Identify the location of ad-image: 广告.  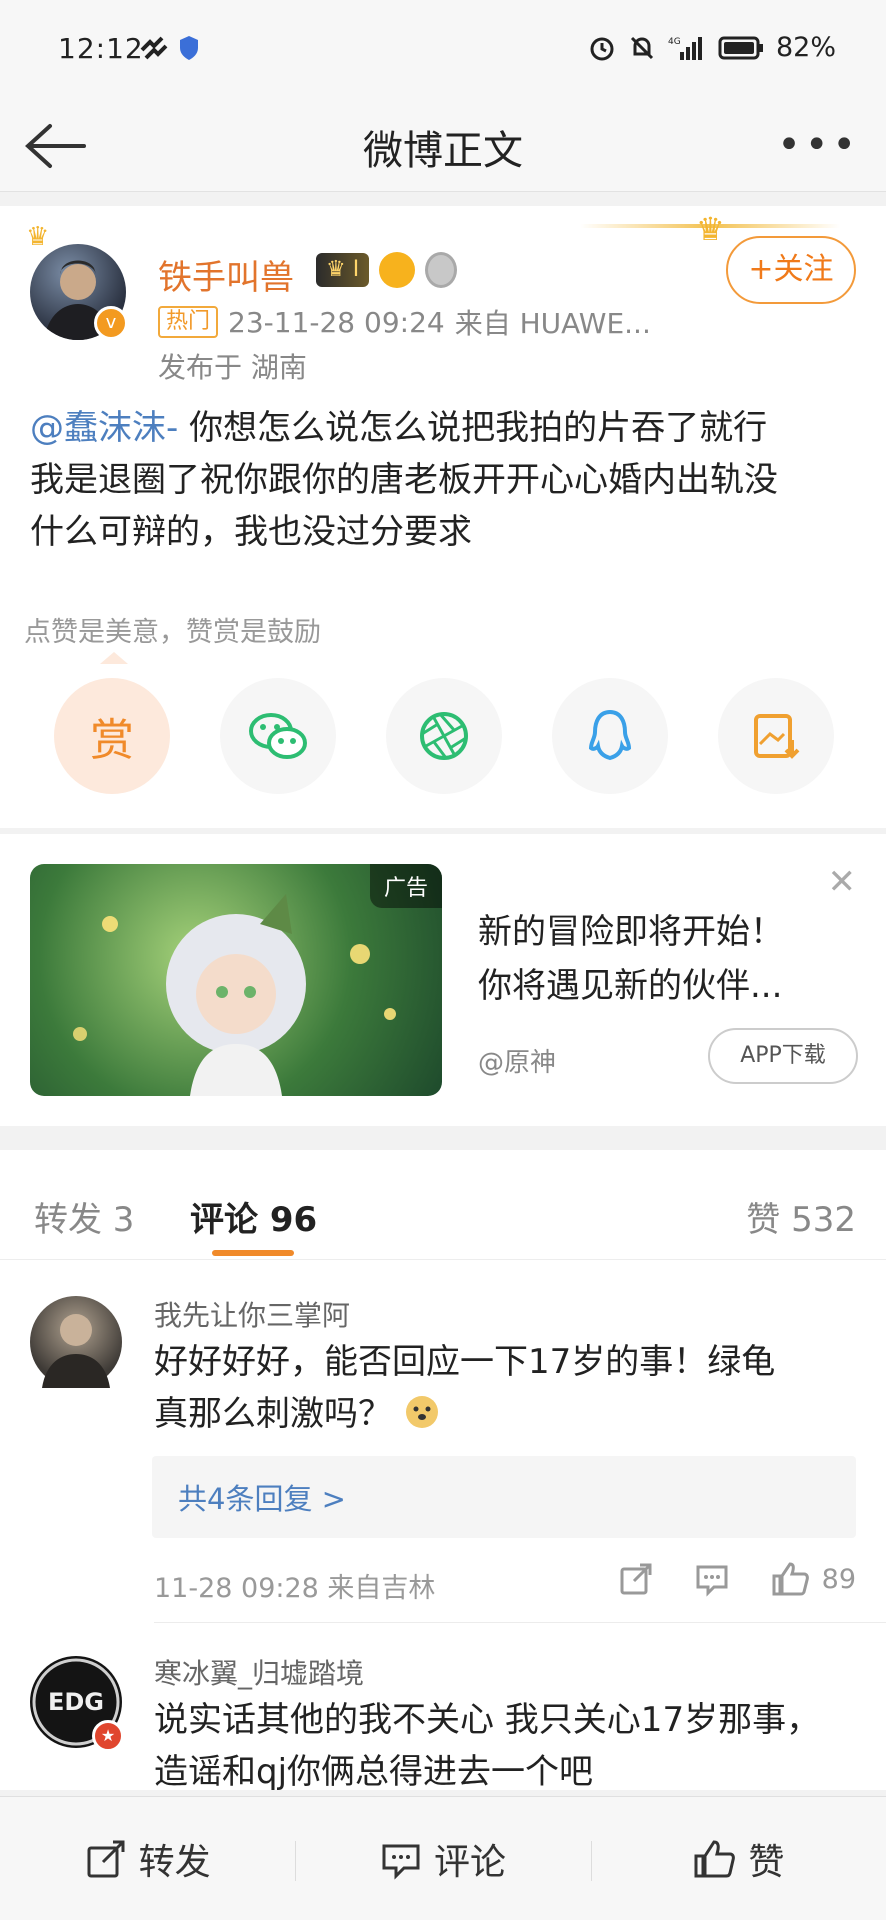
(236, 980).